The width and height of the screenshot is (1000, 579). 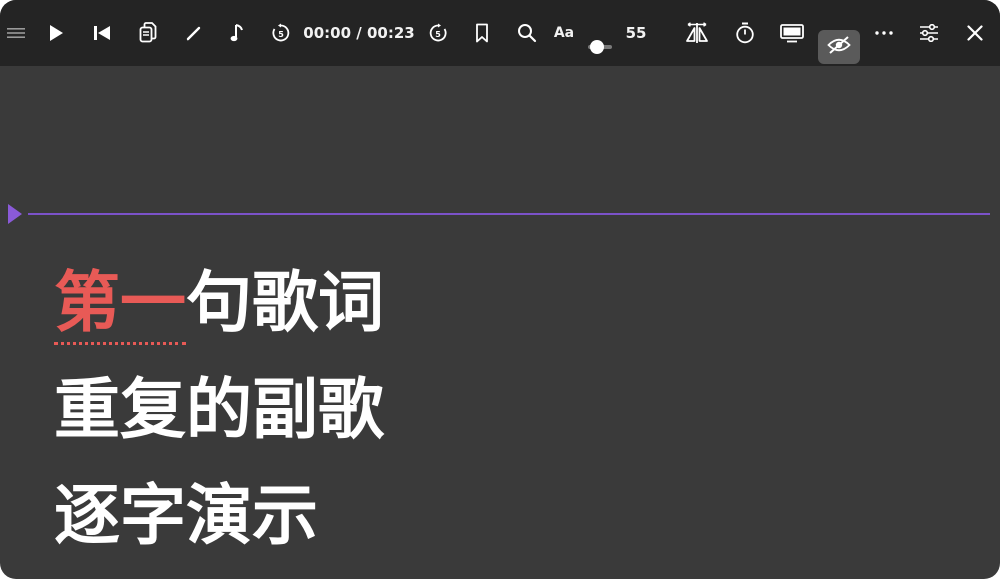 What do you see at coordinates (120, 302) in the screenshot?
I see `lyric-sung-part: 第一` at bounding box center [120, 302].